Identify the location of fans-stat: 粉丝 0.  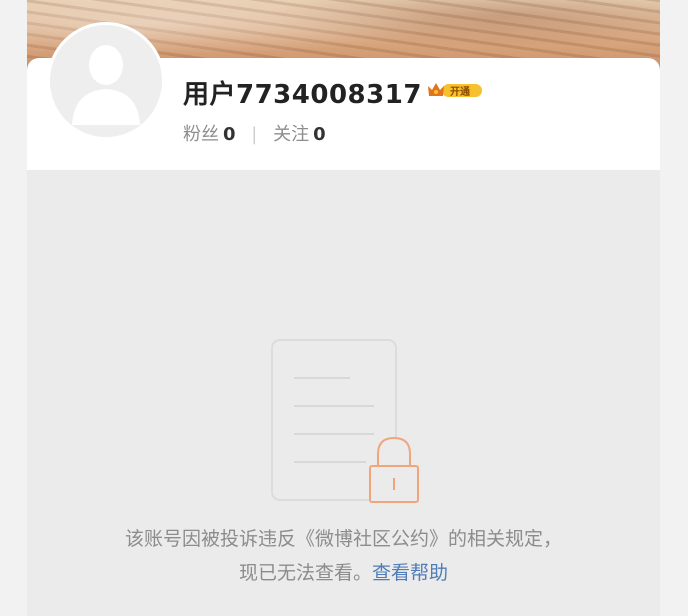
(212, 134).